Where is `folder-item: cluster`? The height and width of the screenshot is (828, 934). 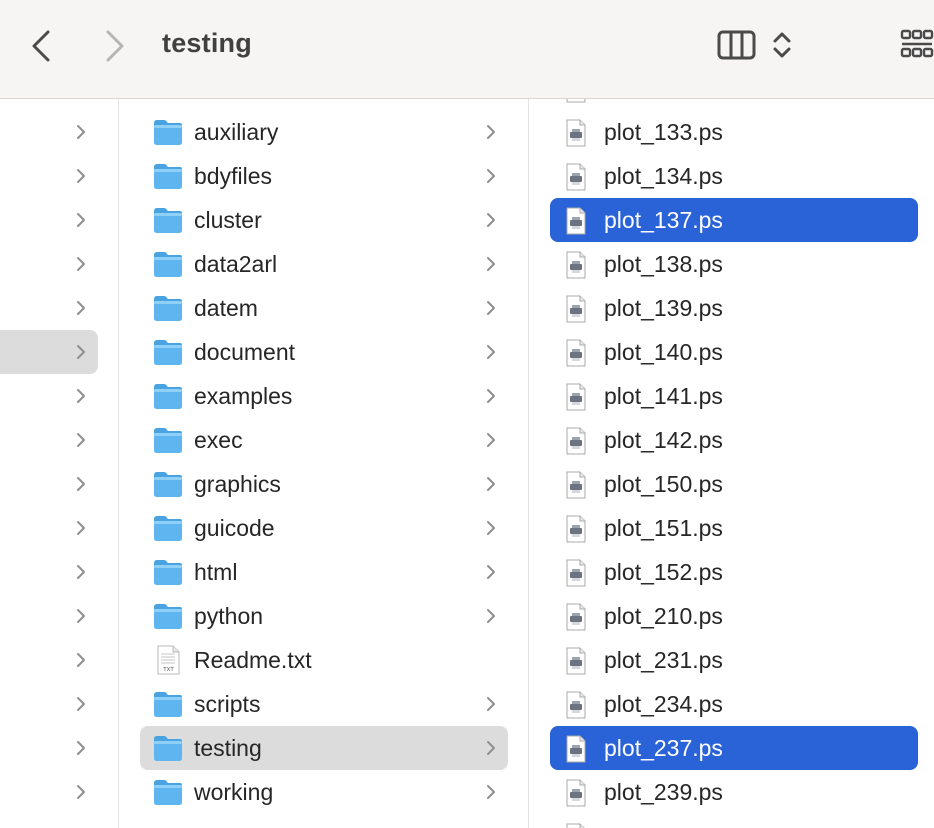
folder-item: cluster is located at coordinates (324, 220).